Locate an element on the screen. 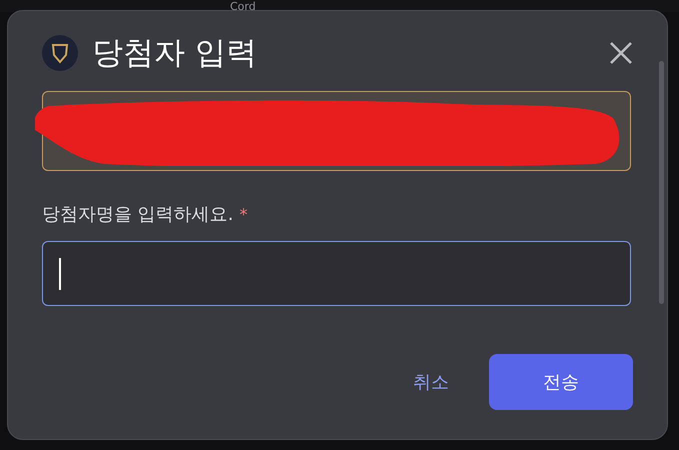  scrollbar is located at coordinates (661, 182).